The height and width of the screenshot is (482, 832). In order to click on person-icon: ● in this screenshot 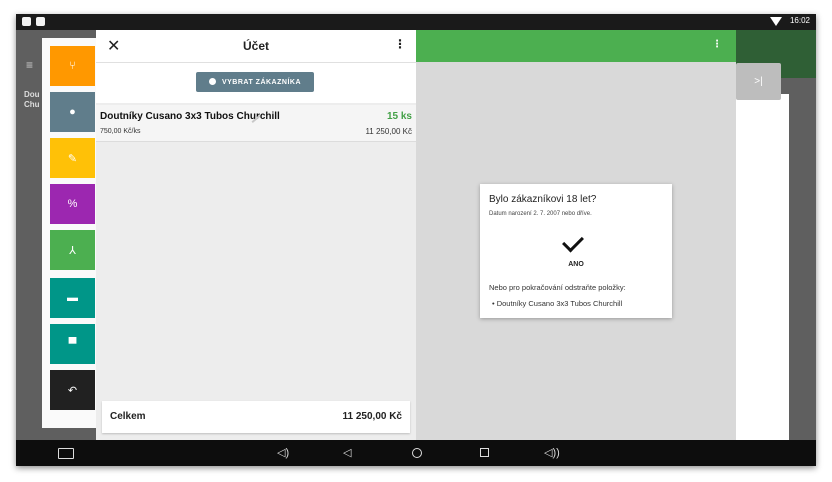, I will do `click(72, 112)`.